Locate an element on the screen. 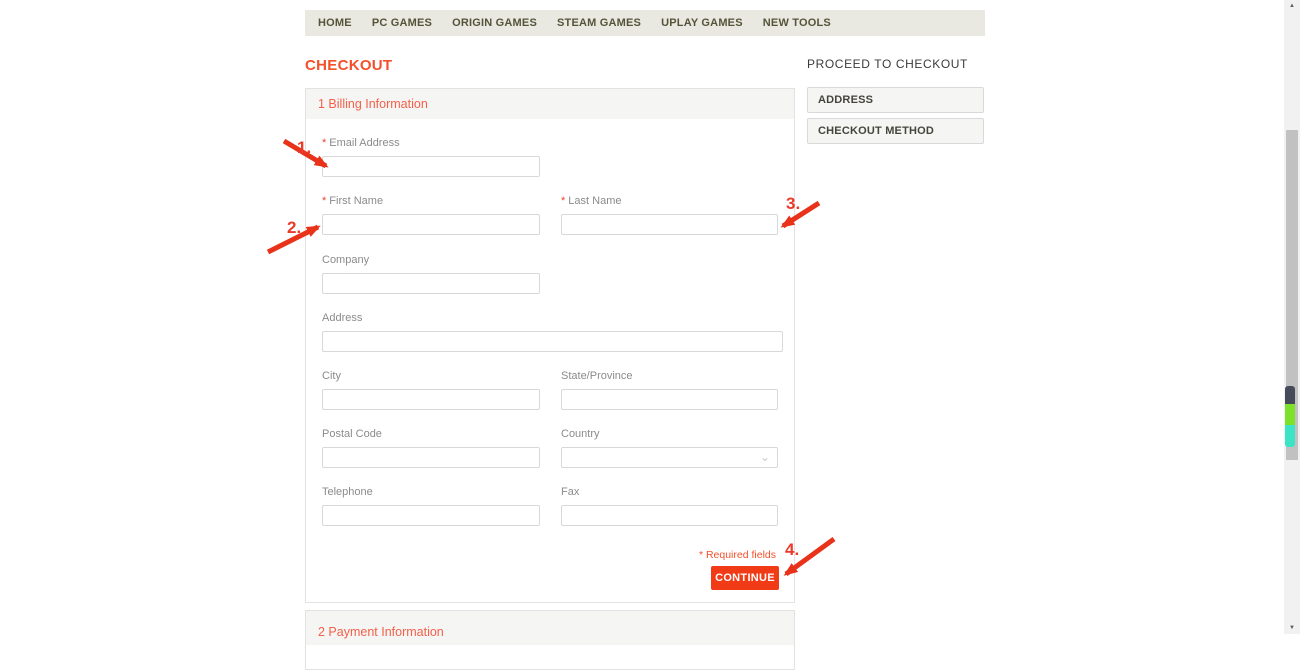 The width and height of the screenshot is (1300, 670). postal-code-label: Postal Code is located at coordinates (431, 434).